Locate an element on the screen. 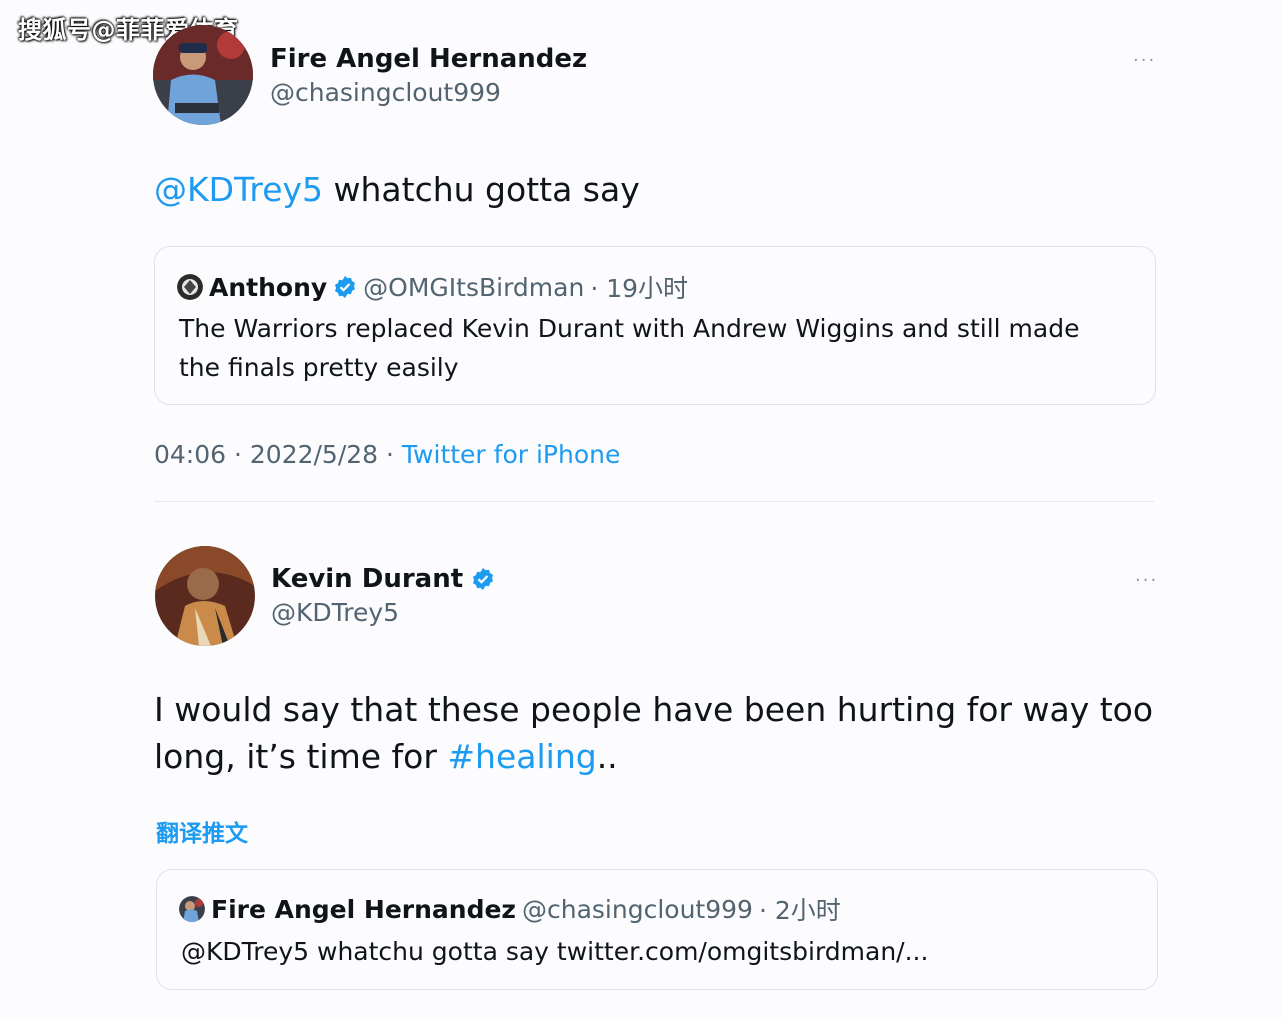 Image resolution: width=1282 pixels, height=1020 pixels. tweet-line-2-prefix: long, it’s time for is located at coordinates (301, 756).